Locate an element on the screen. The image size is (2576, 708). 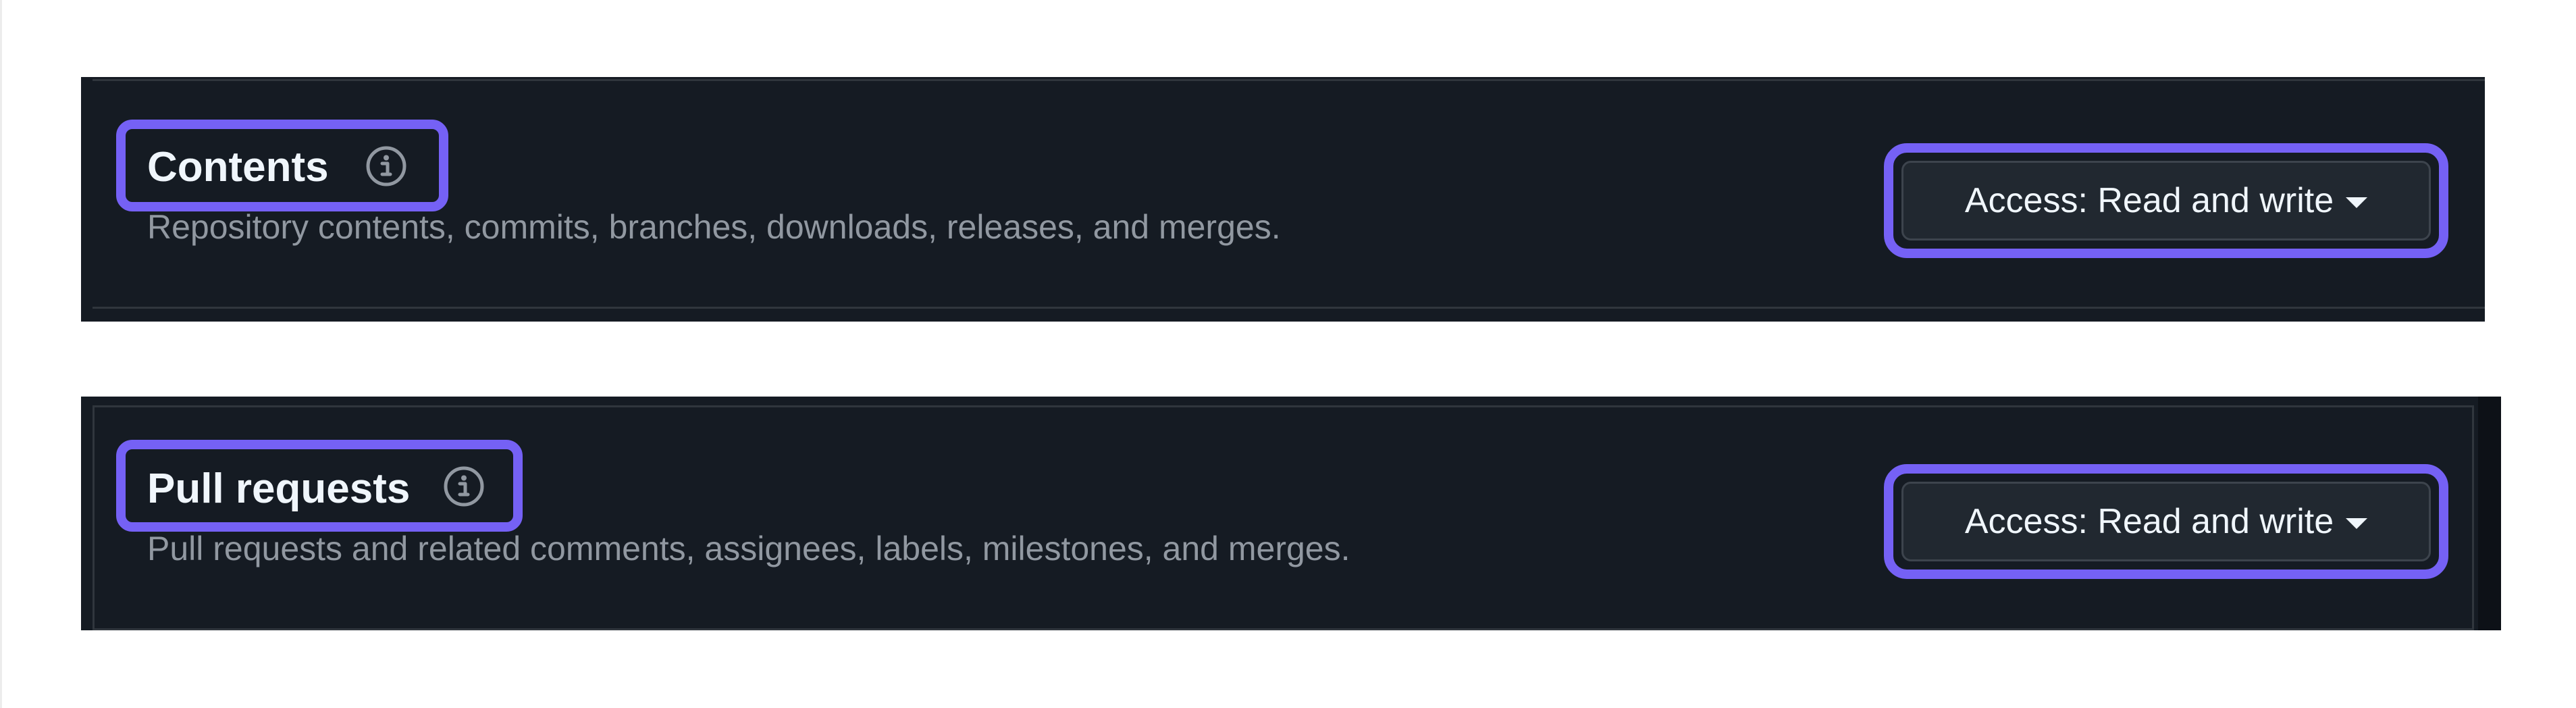
permission-title: Contents is located at coordinates (238, 167).